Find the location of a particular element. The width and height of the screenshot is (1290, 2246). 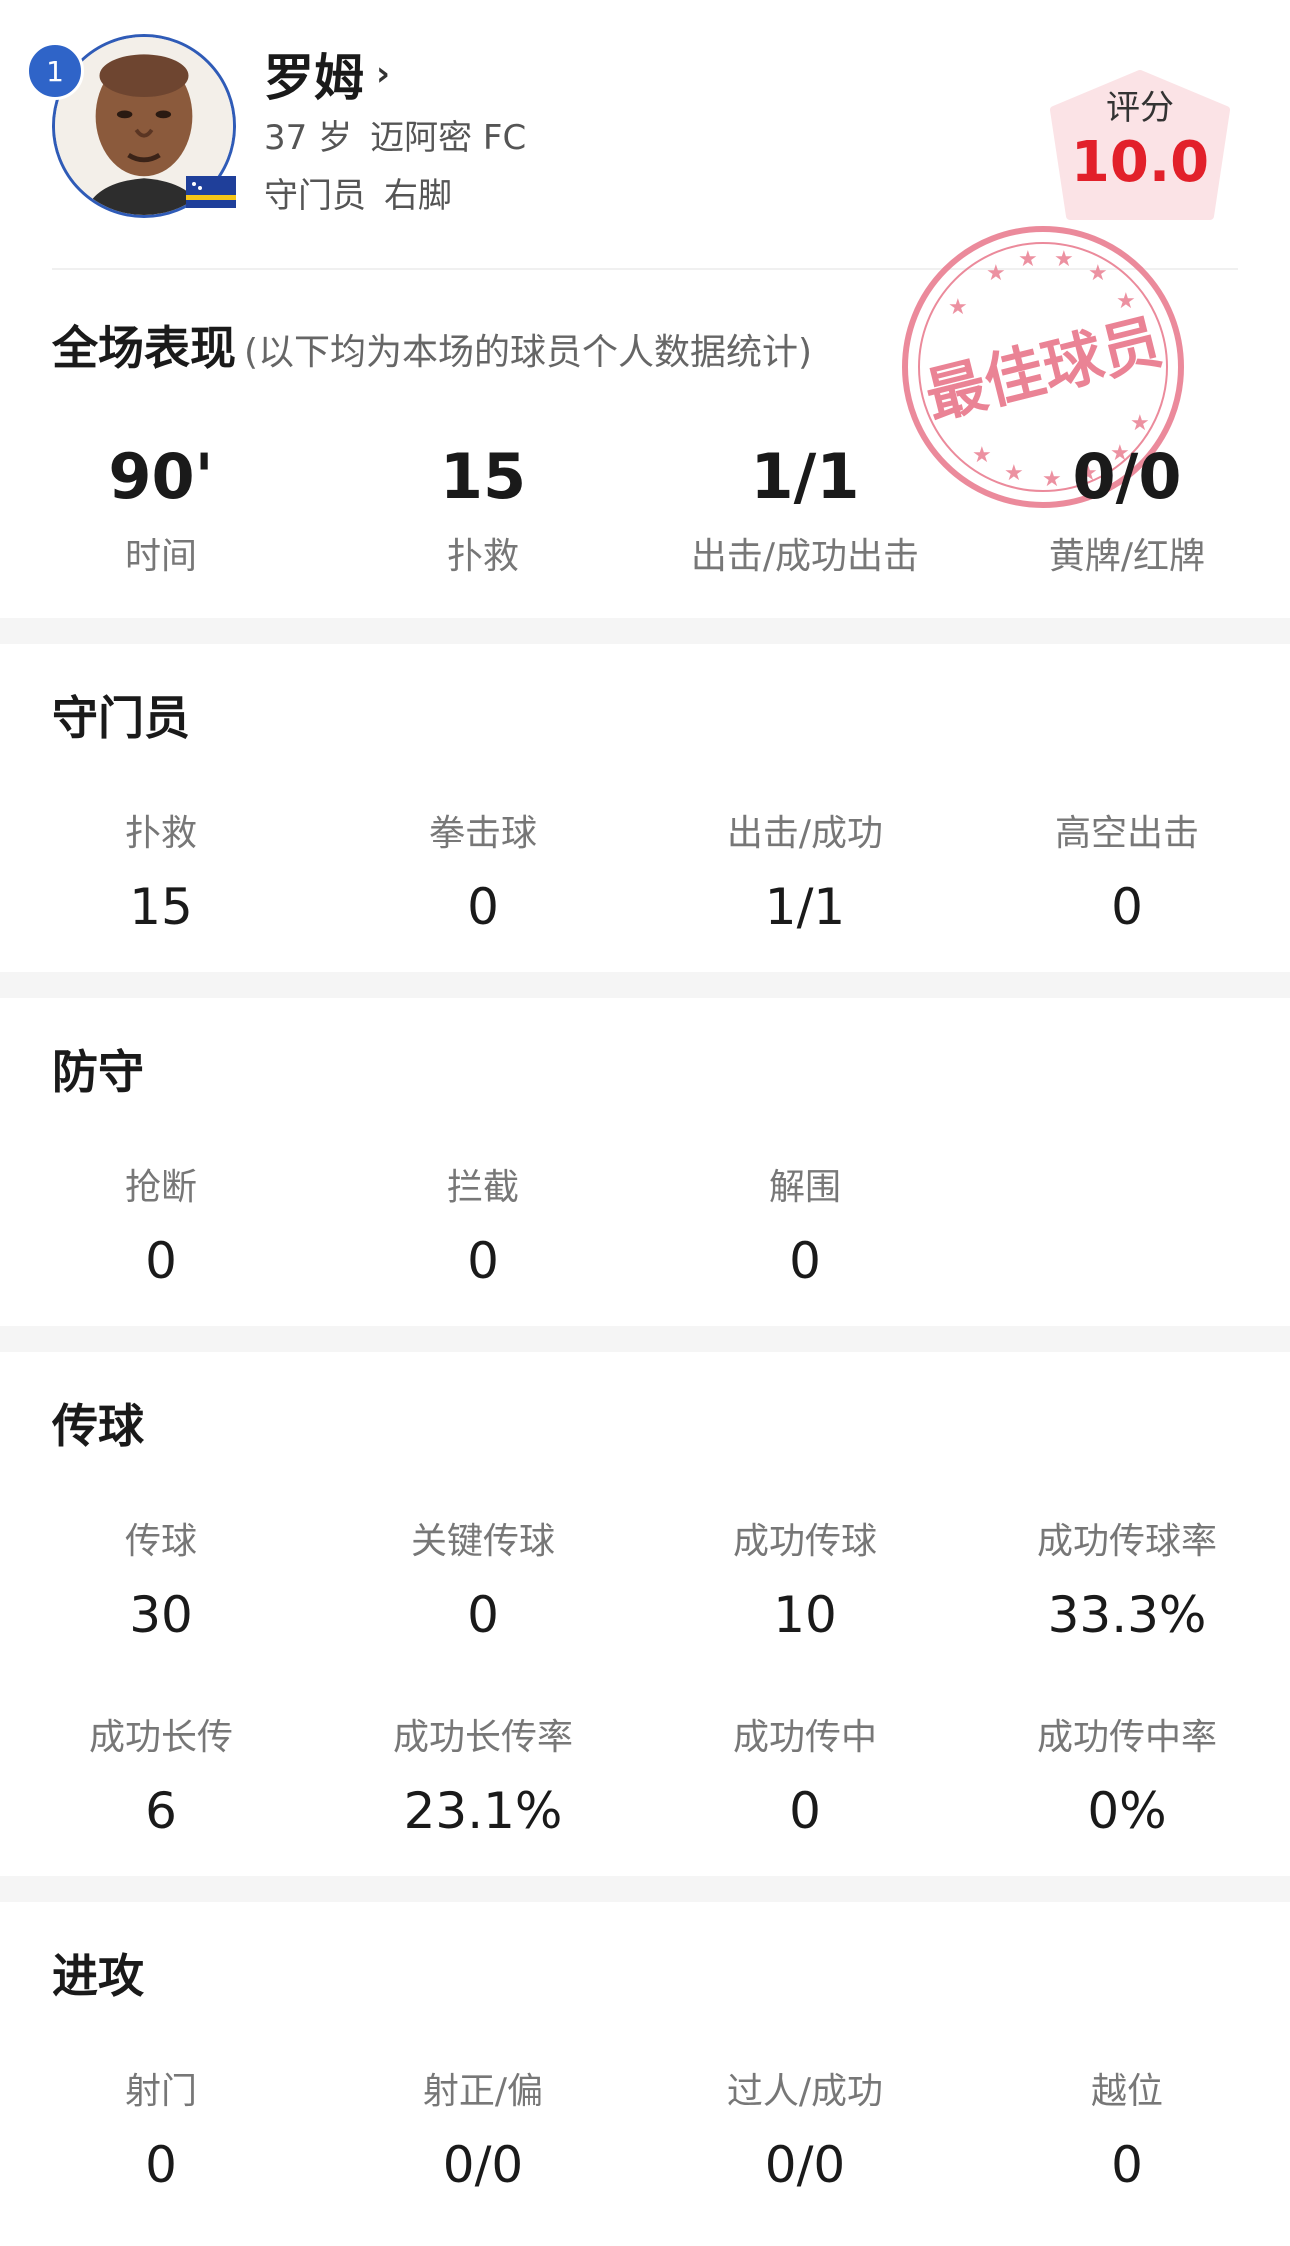

overall-stat-saves: 15 扑救 is located at coordinates (483, 509).